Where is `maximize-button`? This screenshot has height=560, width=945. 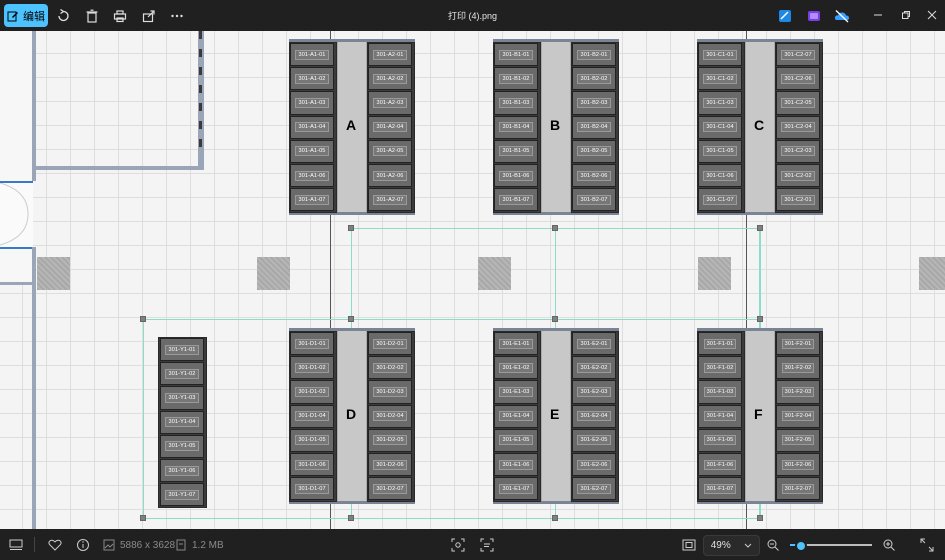
maximize-button is located at coordinates (906, 15).